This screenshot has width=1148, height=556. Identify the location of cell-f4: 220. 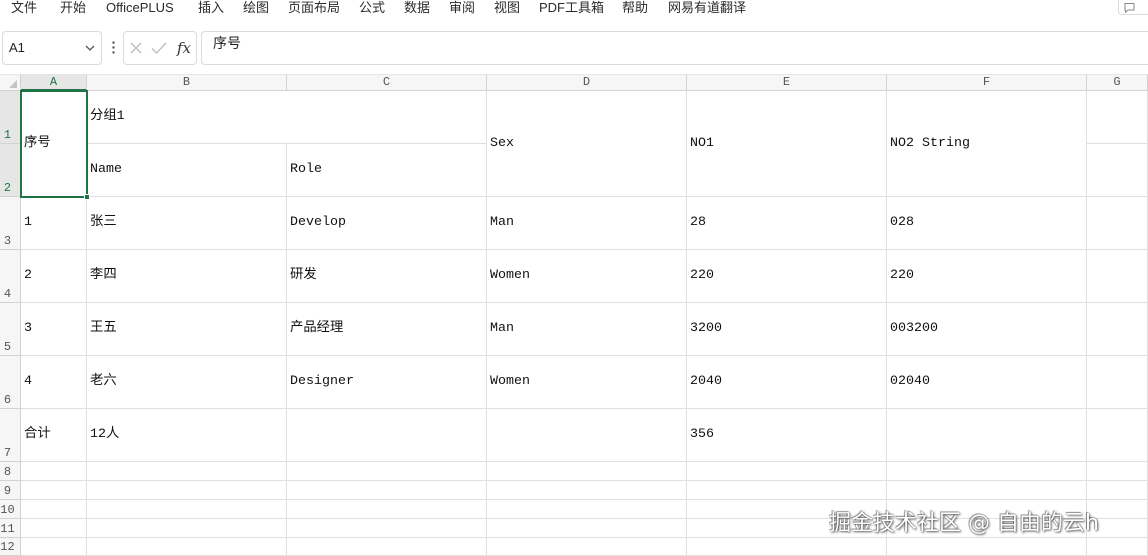
(987, 276).